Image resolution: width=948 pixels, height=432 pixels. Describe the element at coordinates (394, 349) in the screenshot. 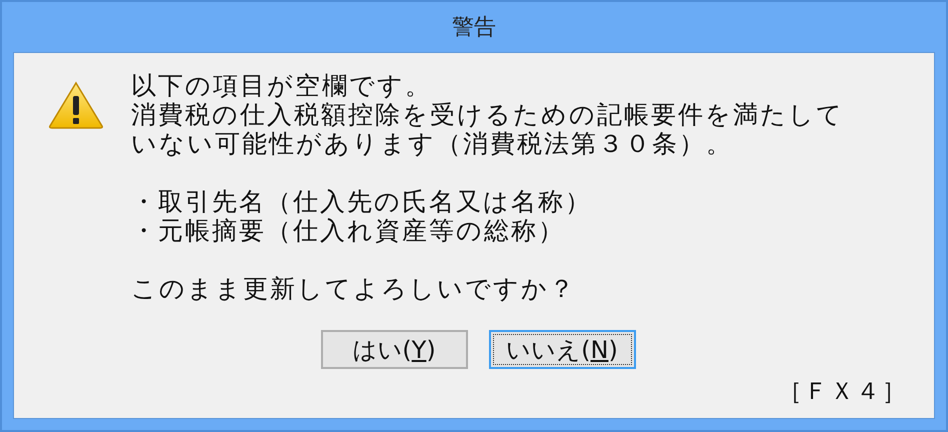

I see `dialog-button: はい(Y)` at that location.